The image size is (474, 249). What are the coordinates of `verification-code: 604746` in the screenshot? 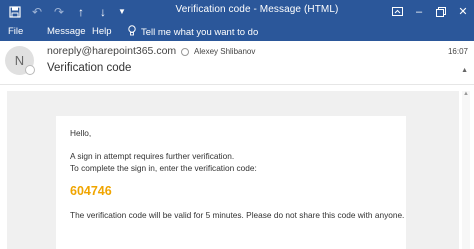 It's located at (91, 191).